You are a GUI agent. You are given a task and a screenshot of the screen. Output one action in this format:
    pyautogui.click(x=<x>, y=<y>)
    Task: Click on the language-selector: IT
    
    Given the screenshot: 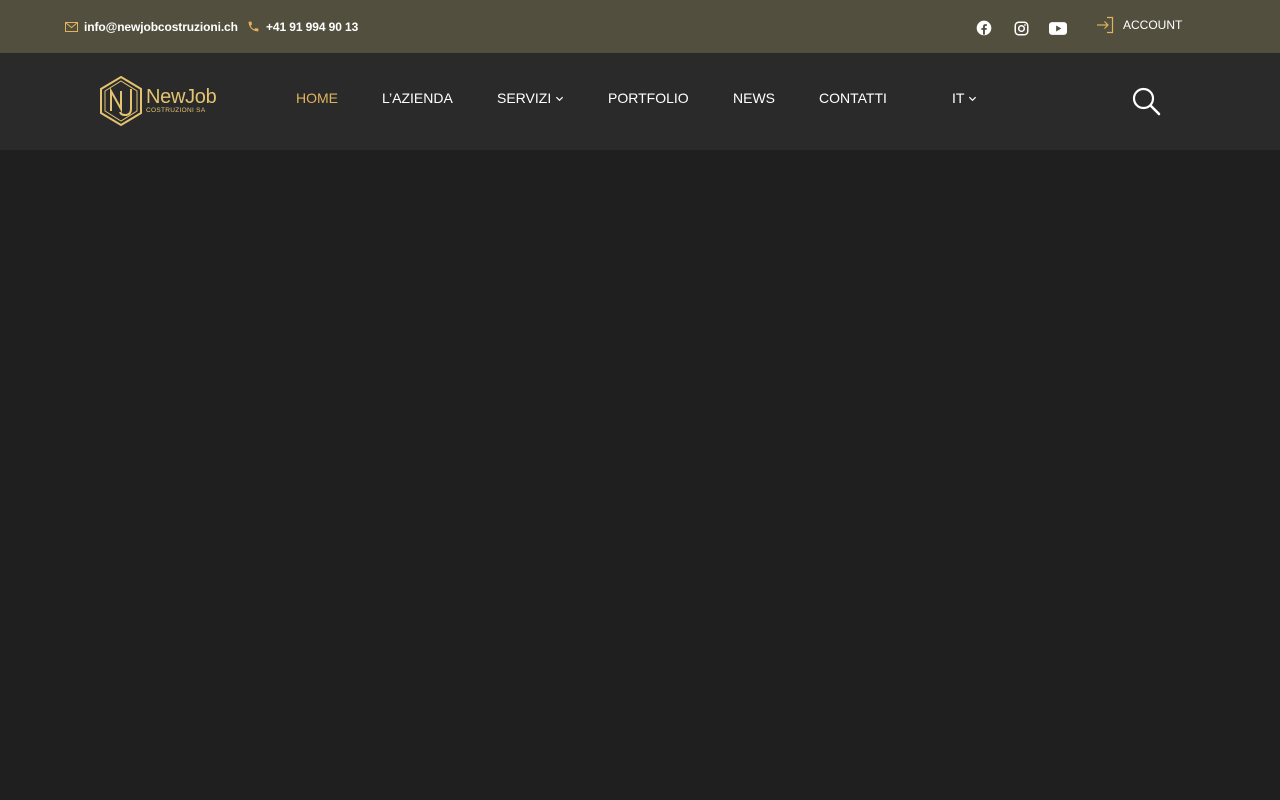 What is the action you would take?
    pyautogui.click(x=964, y=98)
    